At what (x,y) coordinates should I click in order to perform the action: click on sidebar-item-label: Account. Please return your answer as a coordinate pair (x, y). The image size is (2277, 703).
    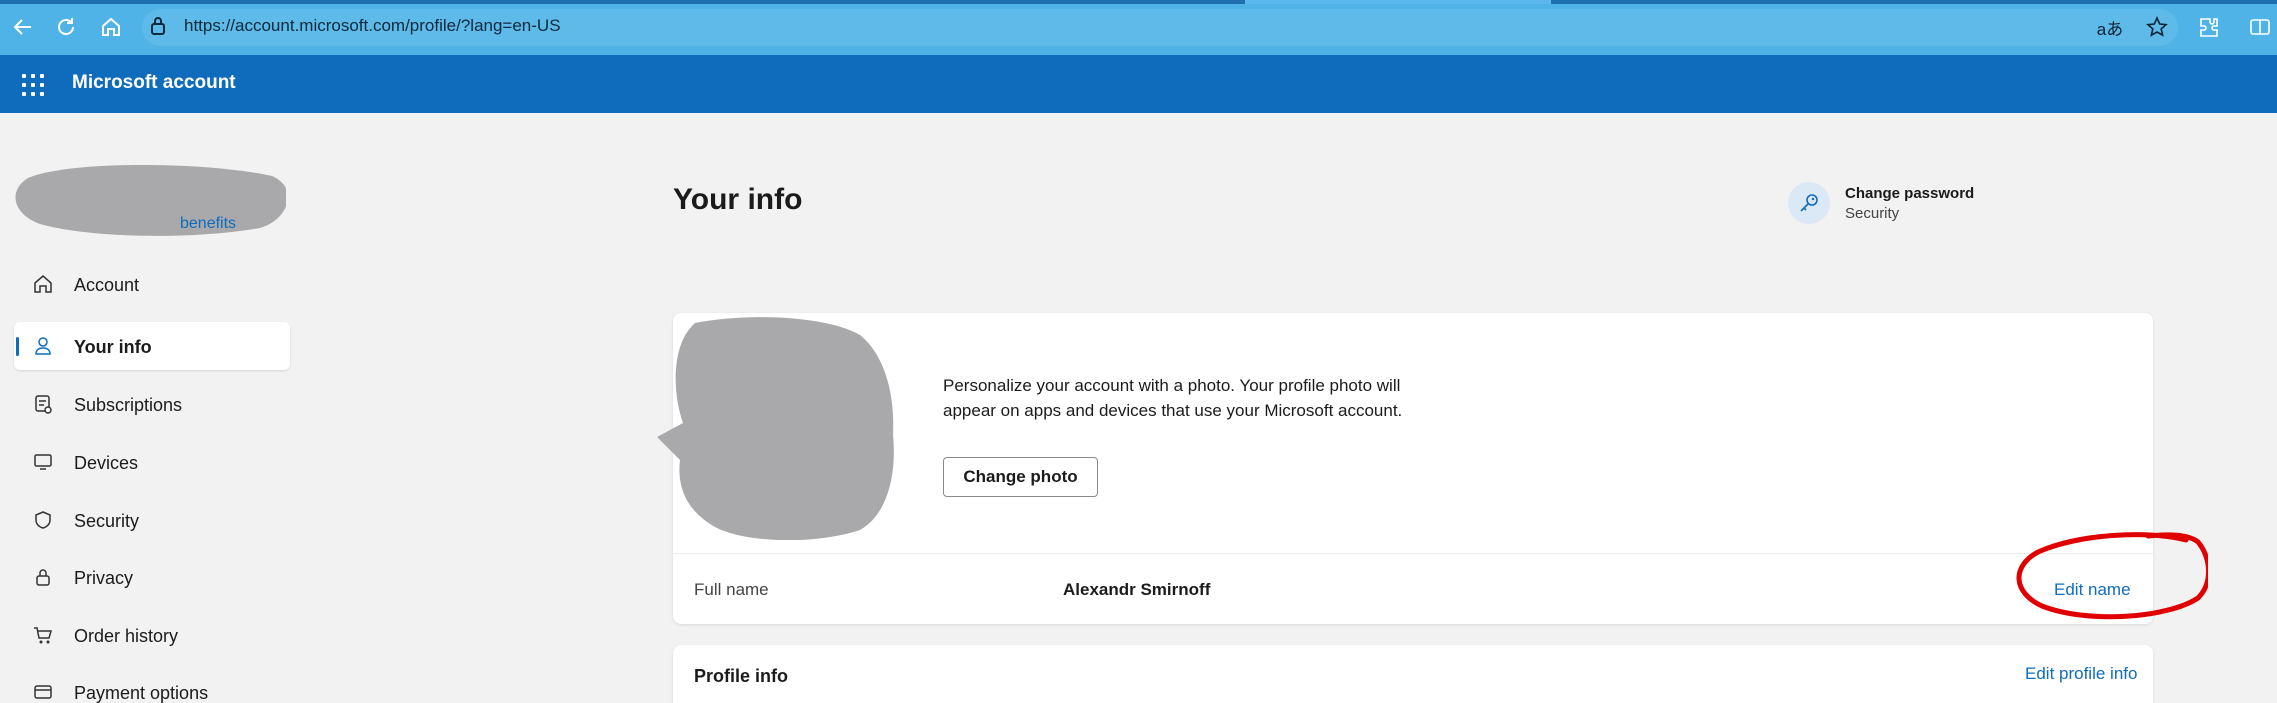
    Looking at the image, I should click on (107, 285).